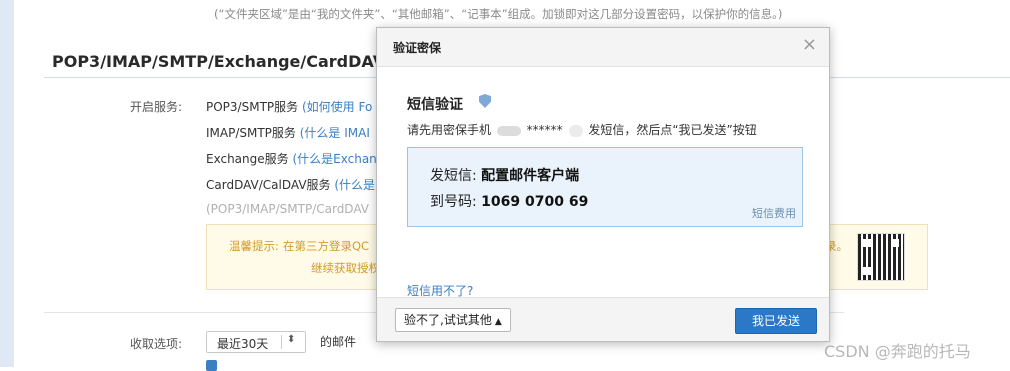 This screenshot has height=371, width=1010. I want to click on sms-content: 配置邮件客户端, so click(530, 176).